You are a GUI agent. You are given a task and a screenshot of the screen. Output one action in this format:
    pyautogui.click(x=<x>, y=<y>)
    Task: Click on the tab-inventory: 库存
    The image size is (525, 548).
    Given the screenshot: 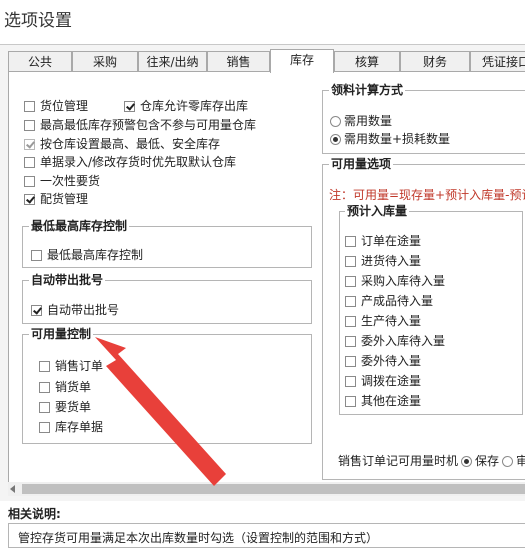 What is the action you would take?
    pyautogui.click(x=302, y=61)
    